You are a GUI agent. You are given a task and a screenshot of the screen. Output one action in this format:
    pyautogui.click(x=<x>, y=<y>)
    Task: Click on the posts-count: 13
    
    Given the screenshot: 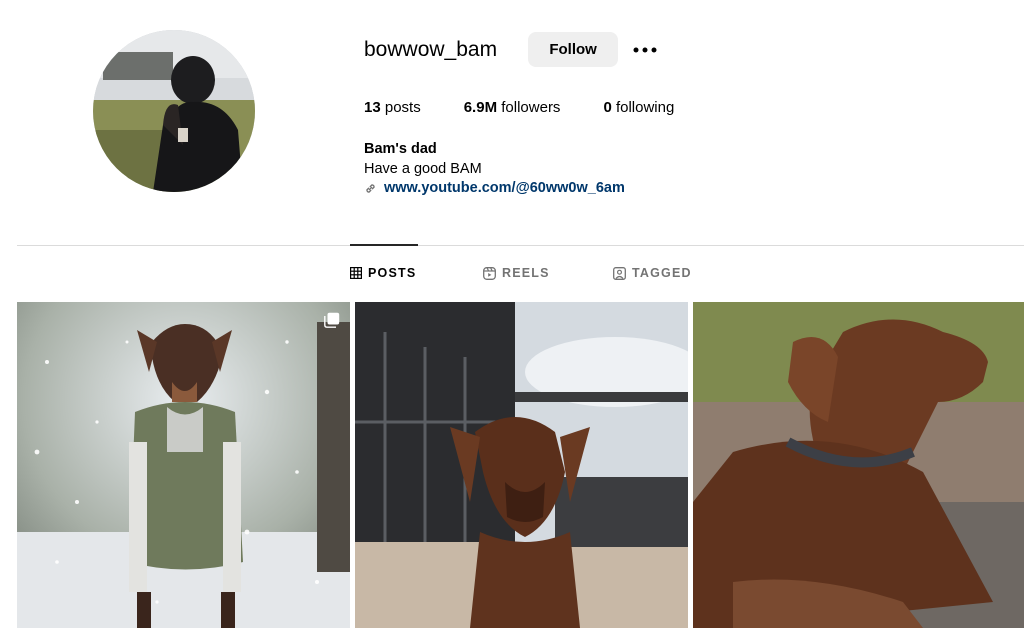 What is the action you would take?
    pyautogui.click(x=372, y=107)
    